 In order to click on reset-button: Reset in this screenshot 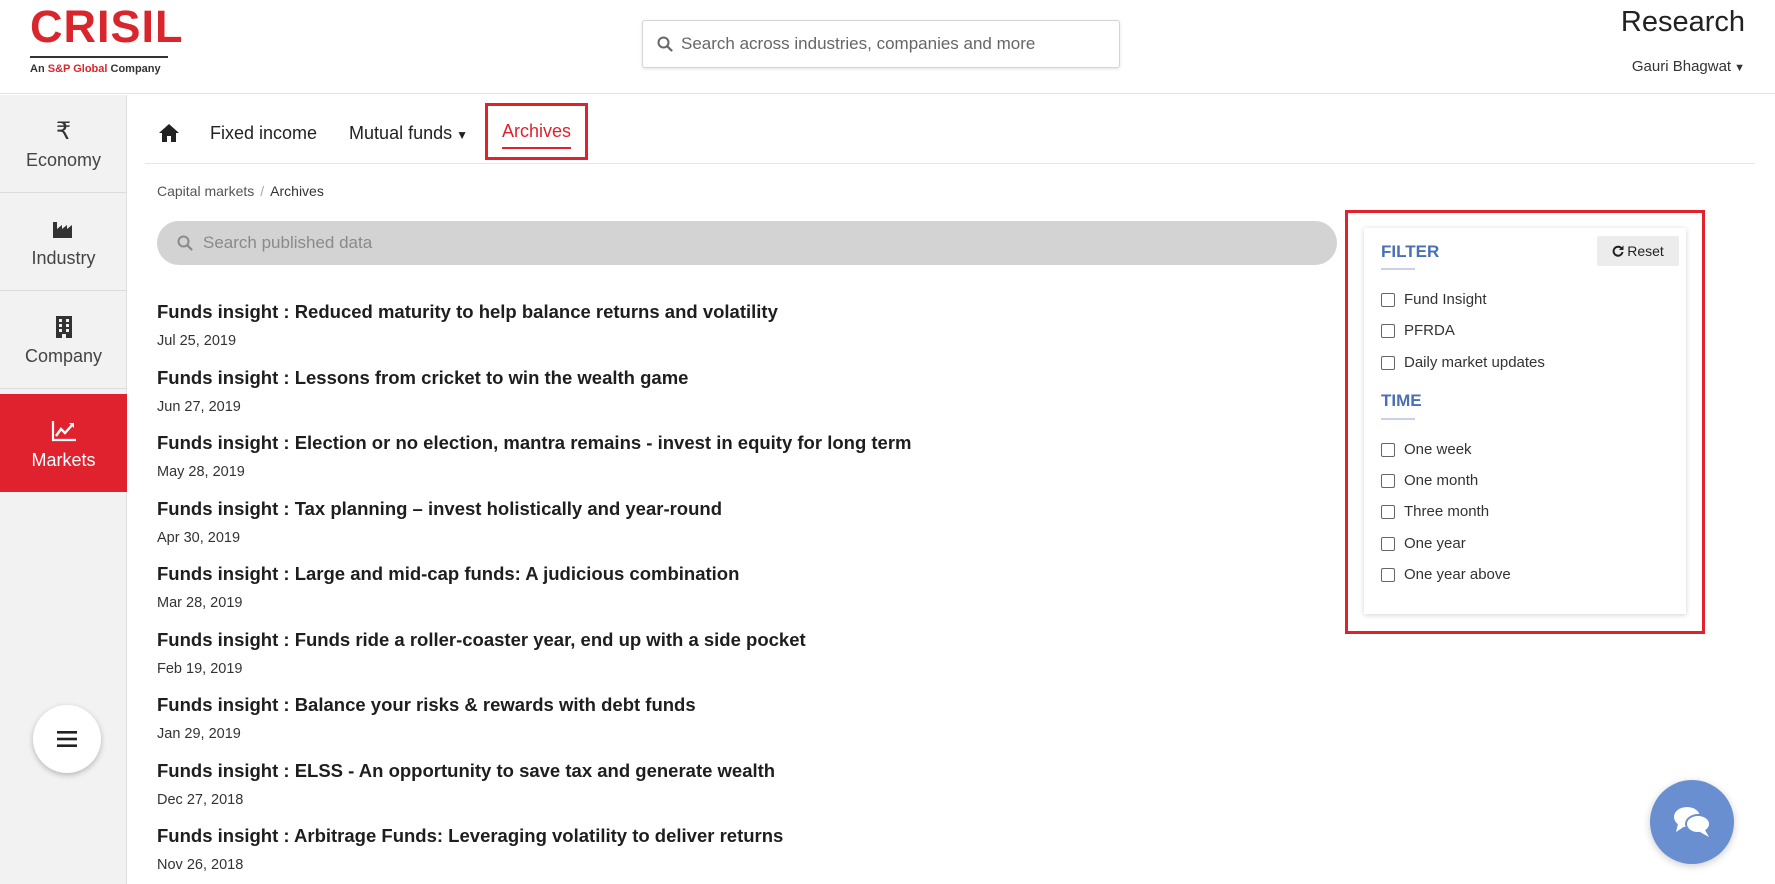, I will do `click(1638, 251)`.